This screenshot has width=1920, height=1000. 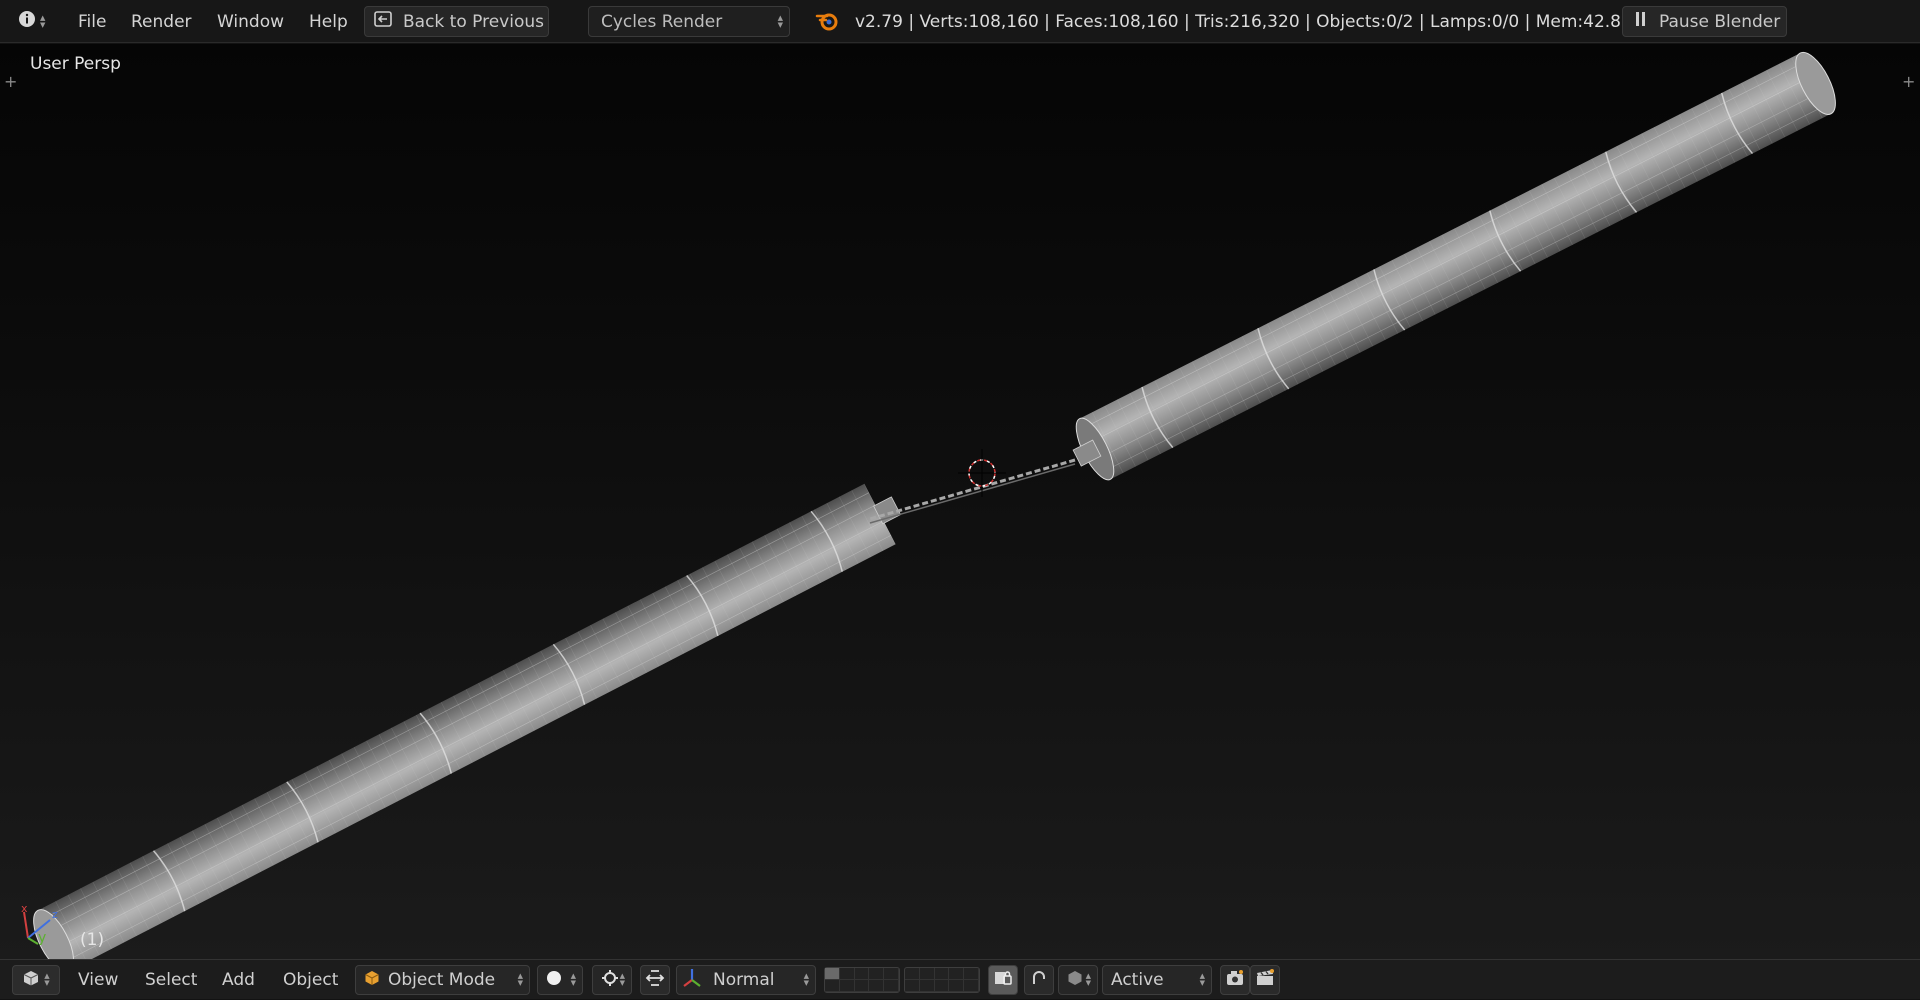 I want to click on proportional-editing-button, so click(x=1039, y=980).